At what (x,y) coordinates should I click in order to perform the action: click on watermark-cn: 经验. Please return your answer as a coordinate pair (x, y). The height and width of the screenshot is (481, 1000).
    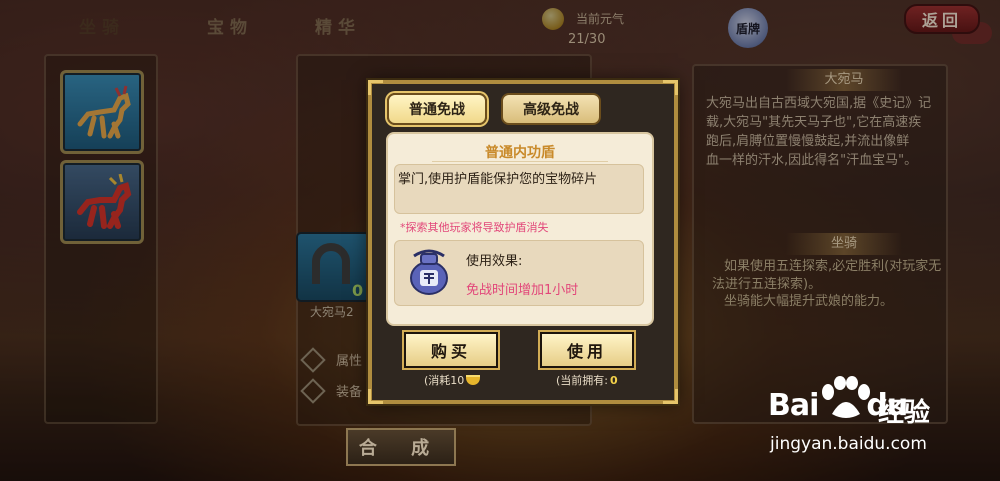
    Looking at the image, I should click on (904, 413).